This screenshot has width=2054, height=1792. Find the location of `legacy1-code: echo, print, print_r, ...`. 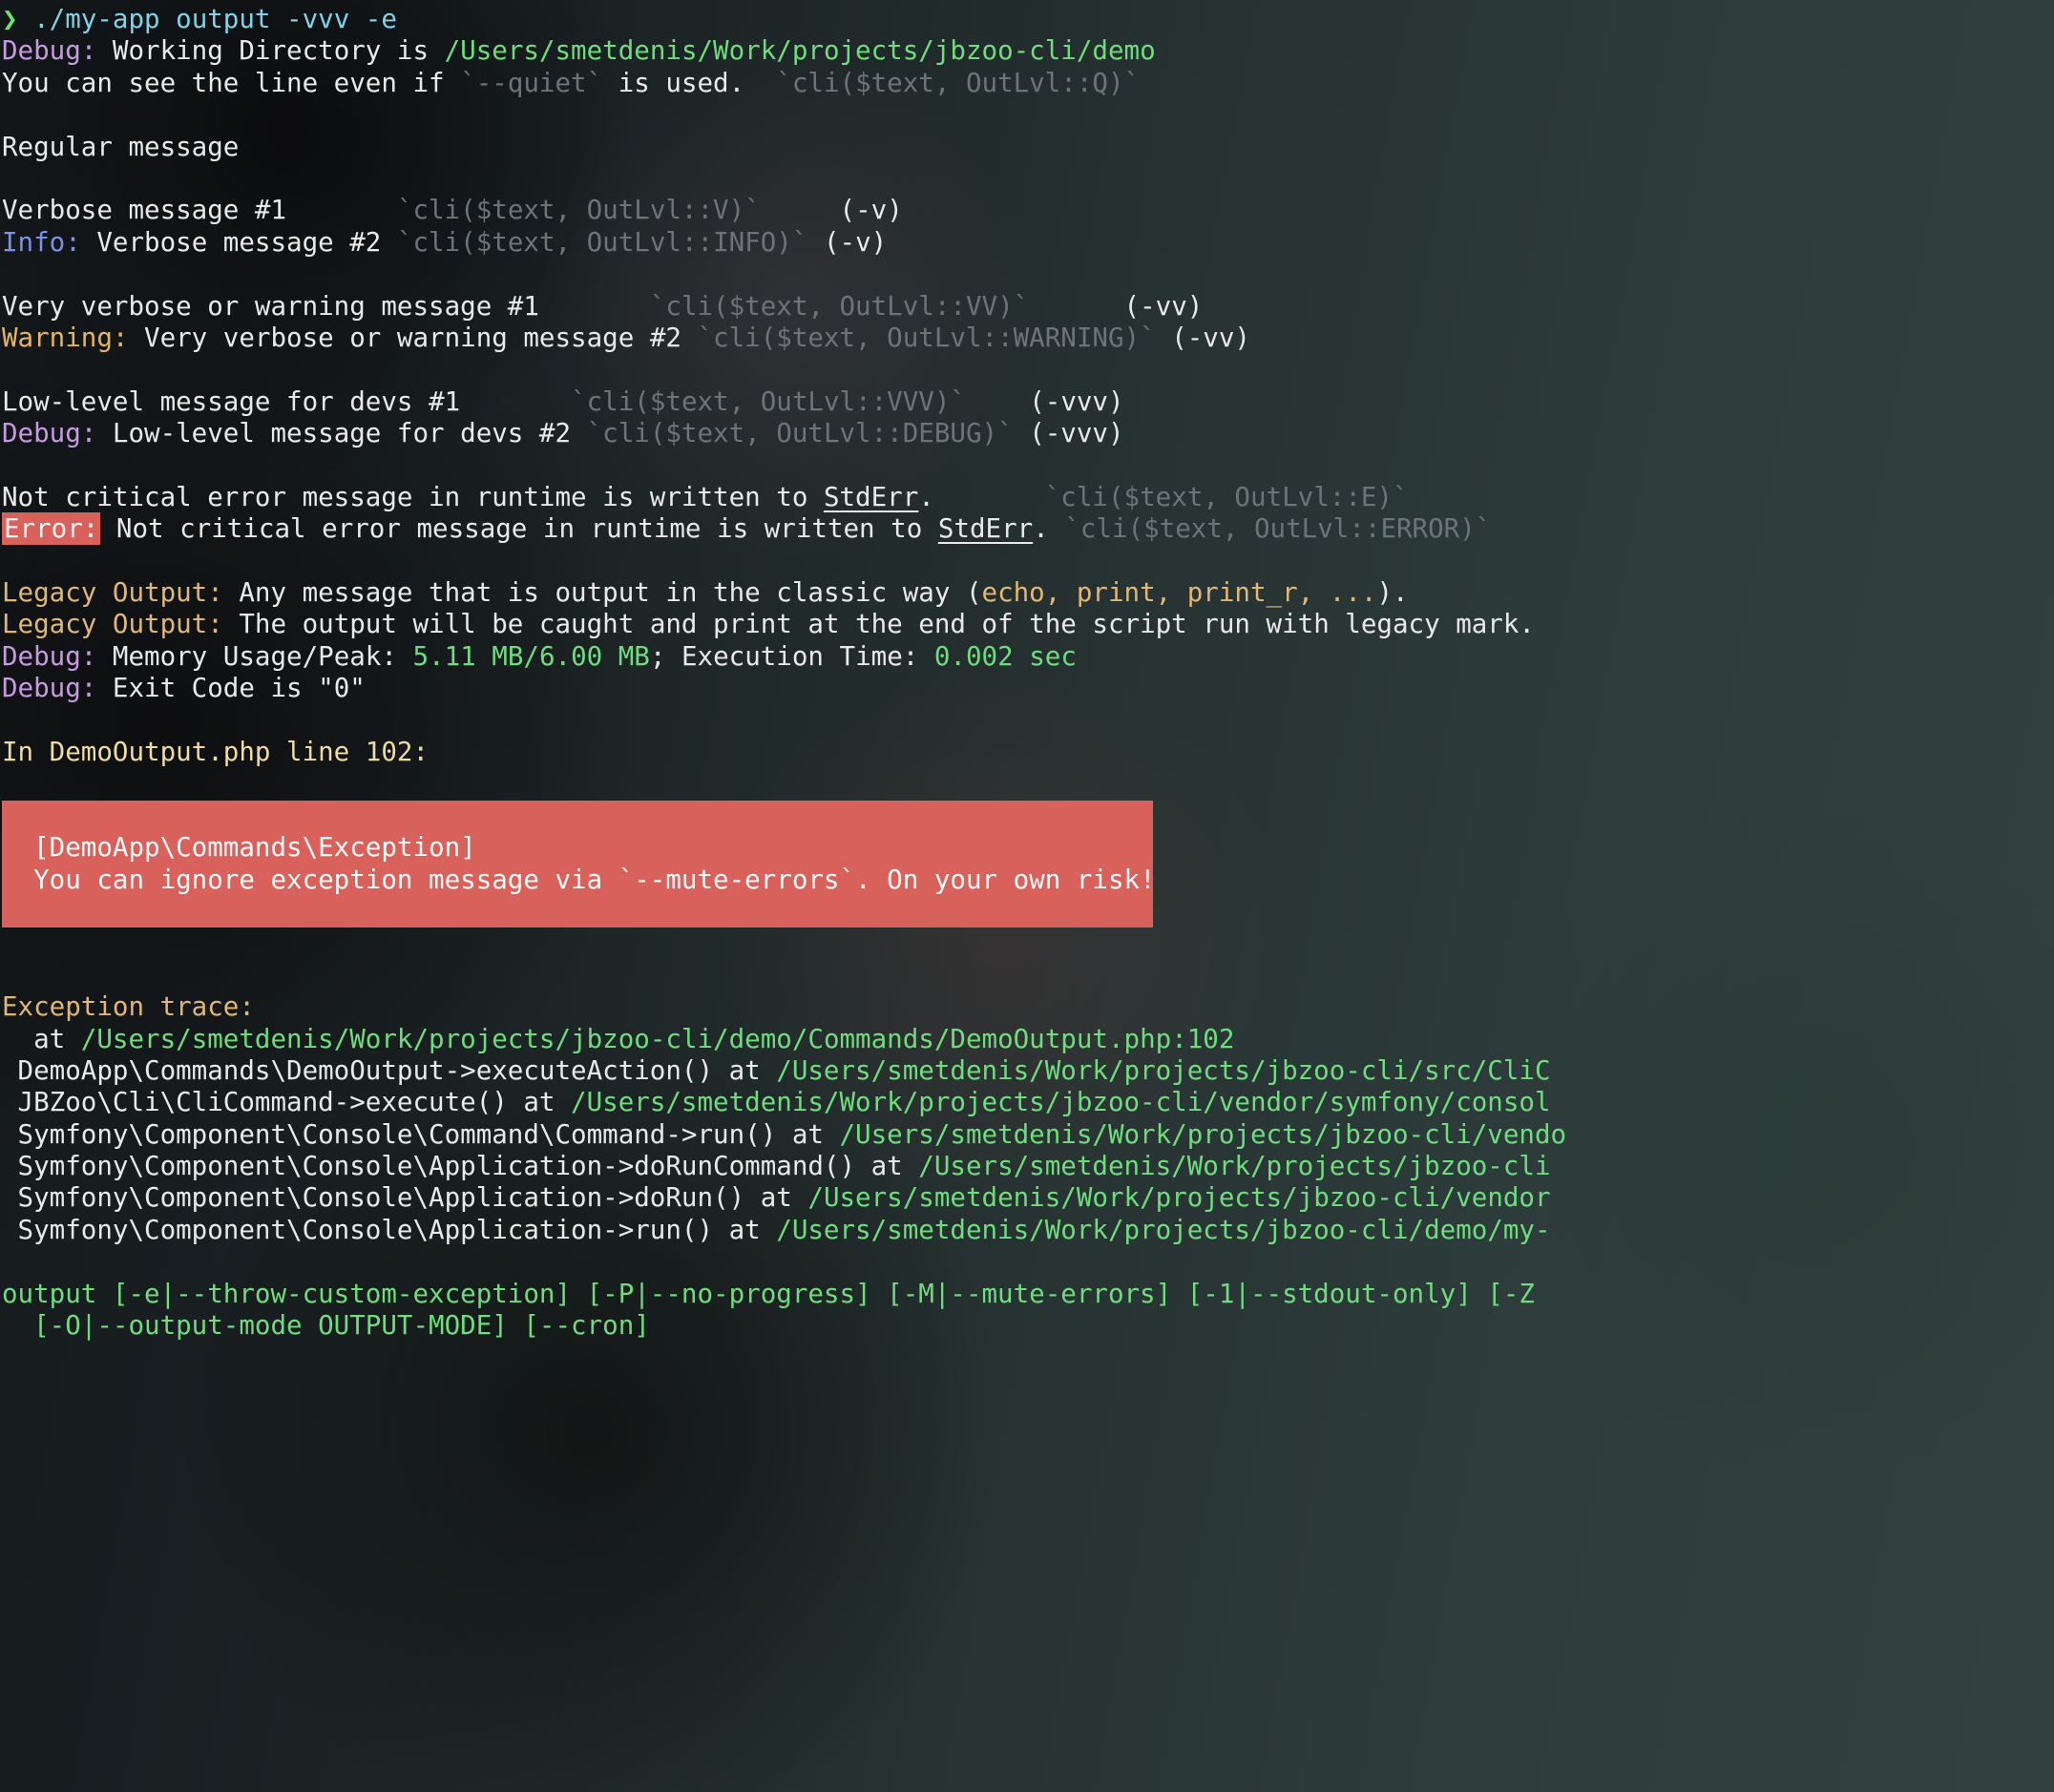

legacy1-code: echo, print, print_r, ... is located at coordinates (1179, 593).